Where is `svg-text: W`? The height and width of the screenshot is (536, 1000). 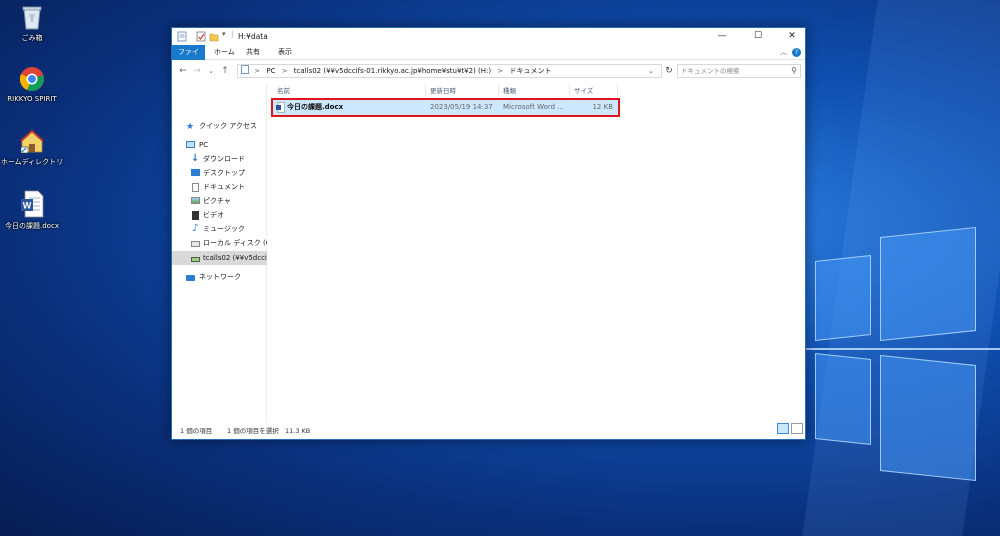 svg-text: W is located at coordinates (27, 206).